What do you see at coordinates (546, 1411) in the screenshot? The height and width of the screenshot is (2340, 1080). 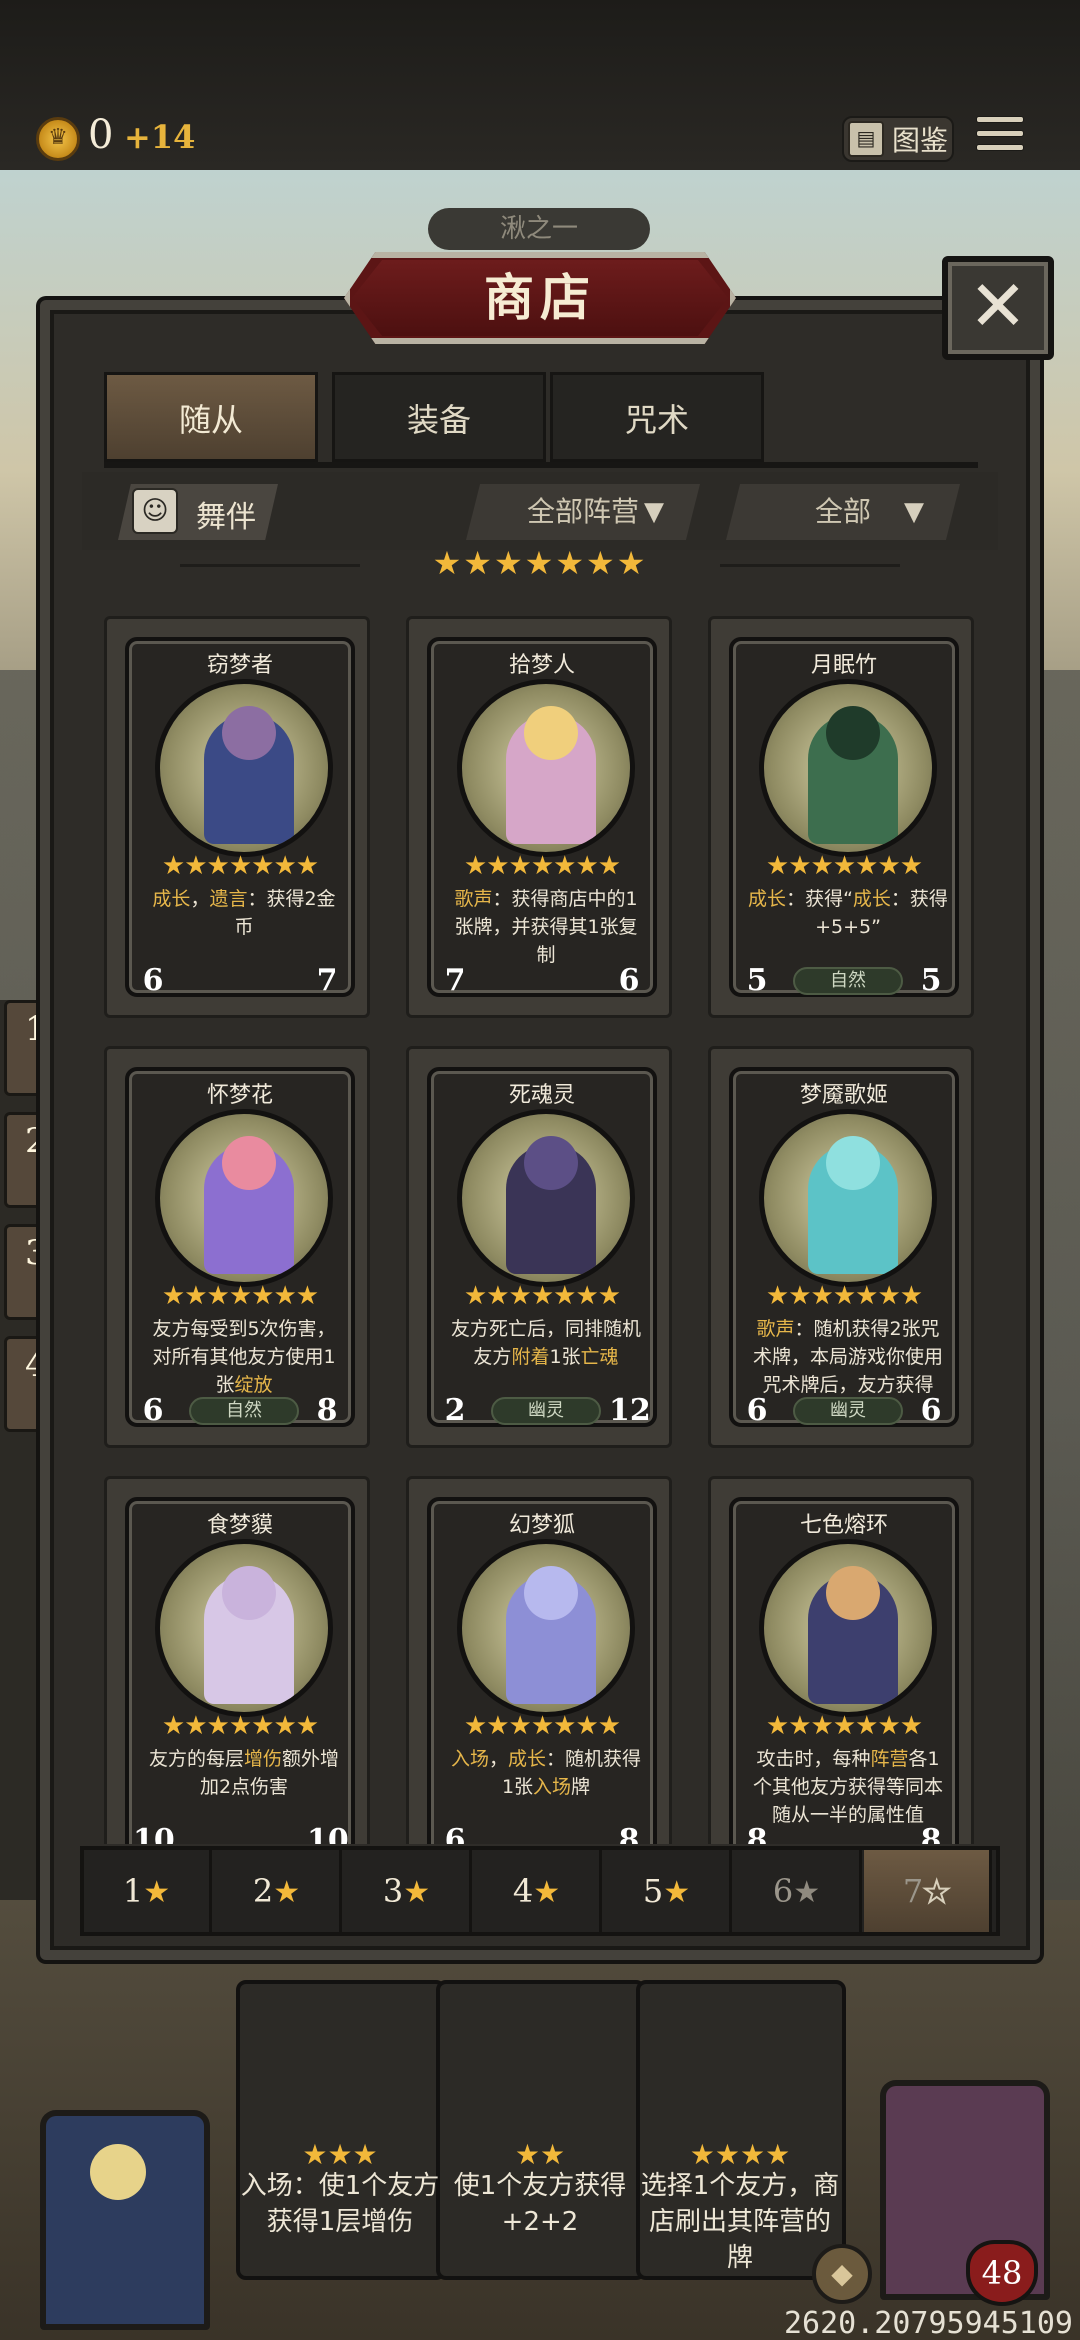 I see `tribe-badge: 幽灵` at bounding box center [546, 1411].